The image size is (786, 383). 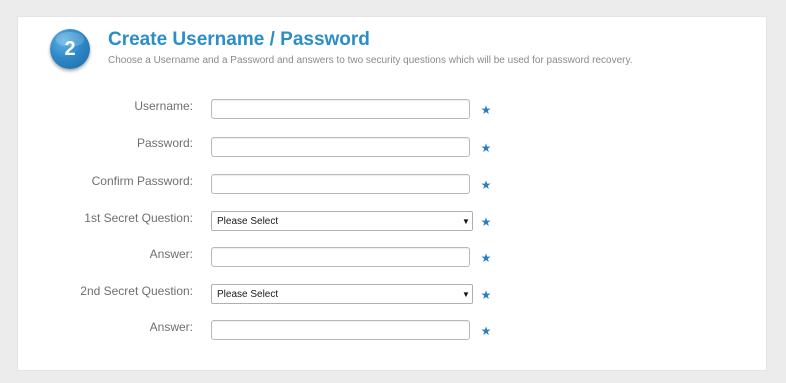 I want to click on secret-question-1-label: 1st Secret Question:, so click(x=138, y=218).